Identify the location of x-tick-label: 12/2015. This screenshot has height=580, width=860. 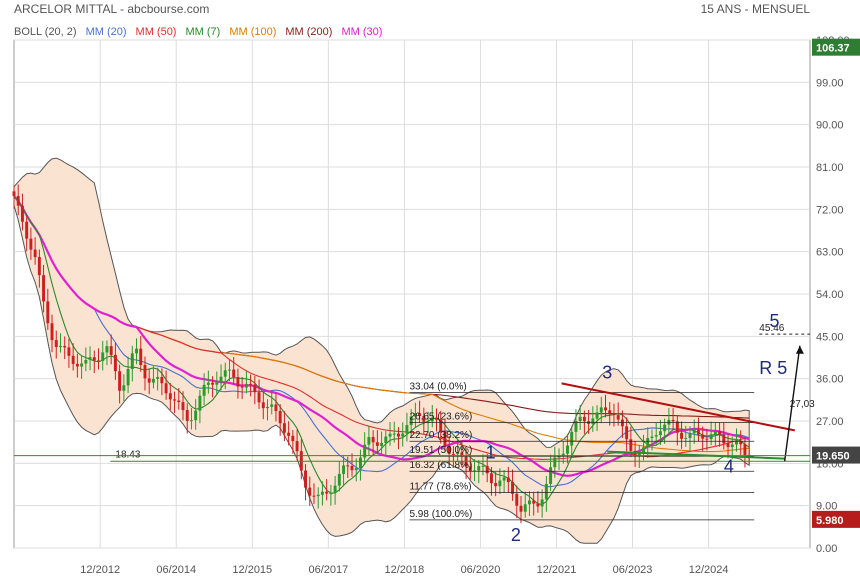
(252, 570).